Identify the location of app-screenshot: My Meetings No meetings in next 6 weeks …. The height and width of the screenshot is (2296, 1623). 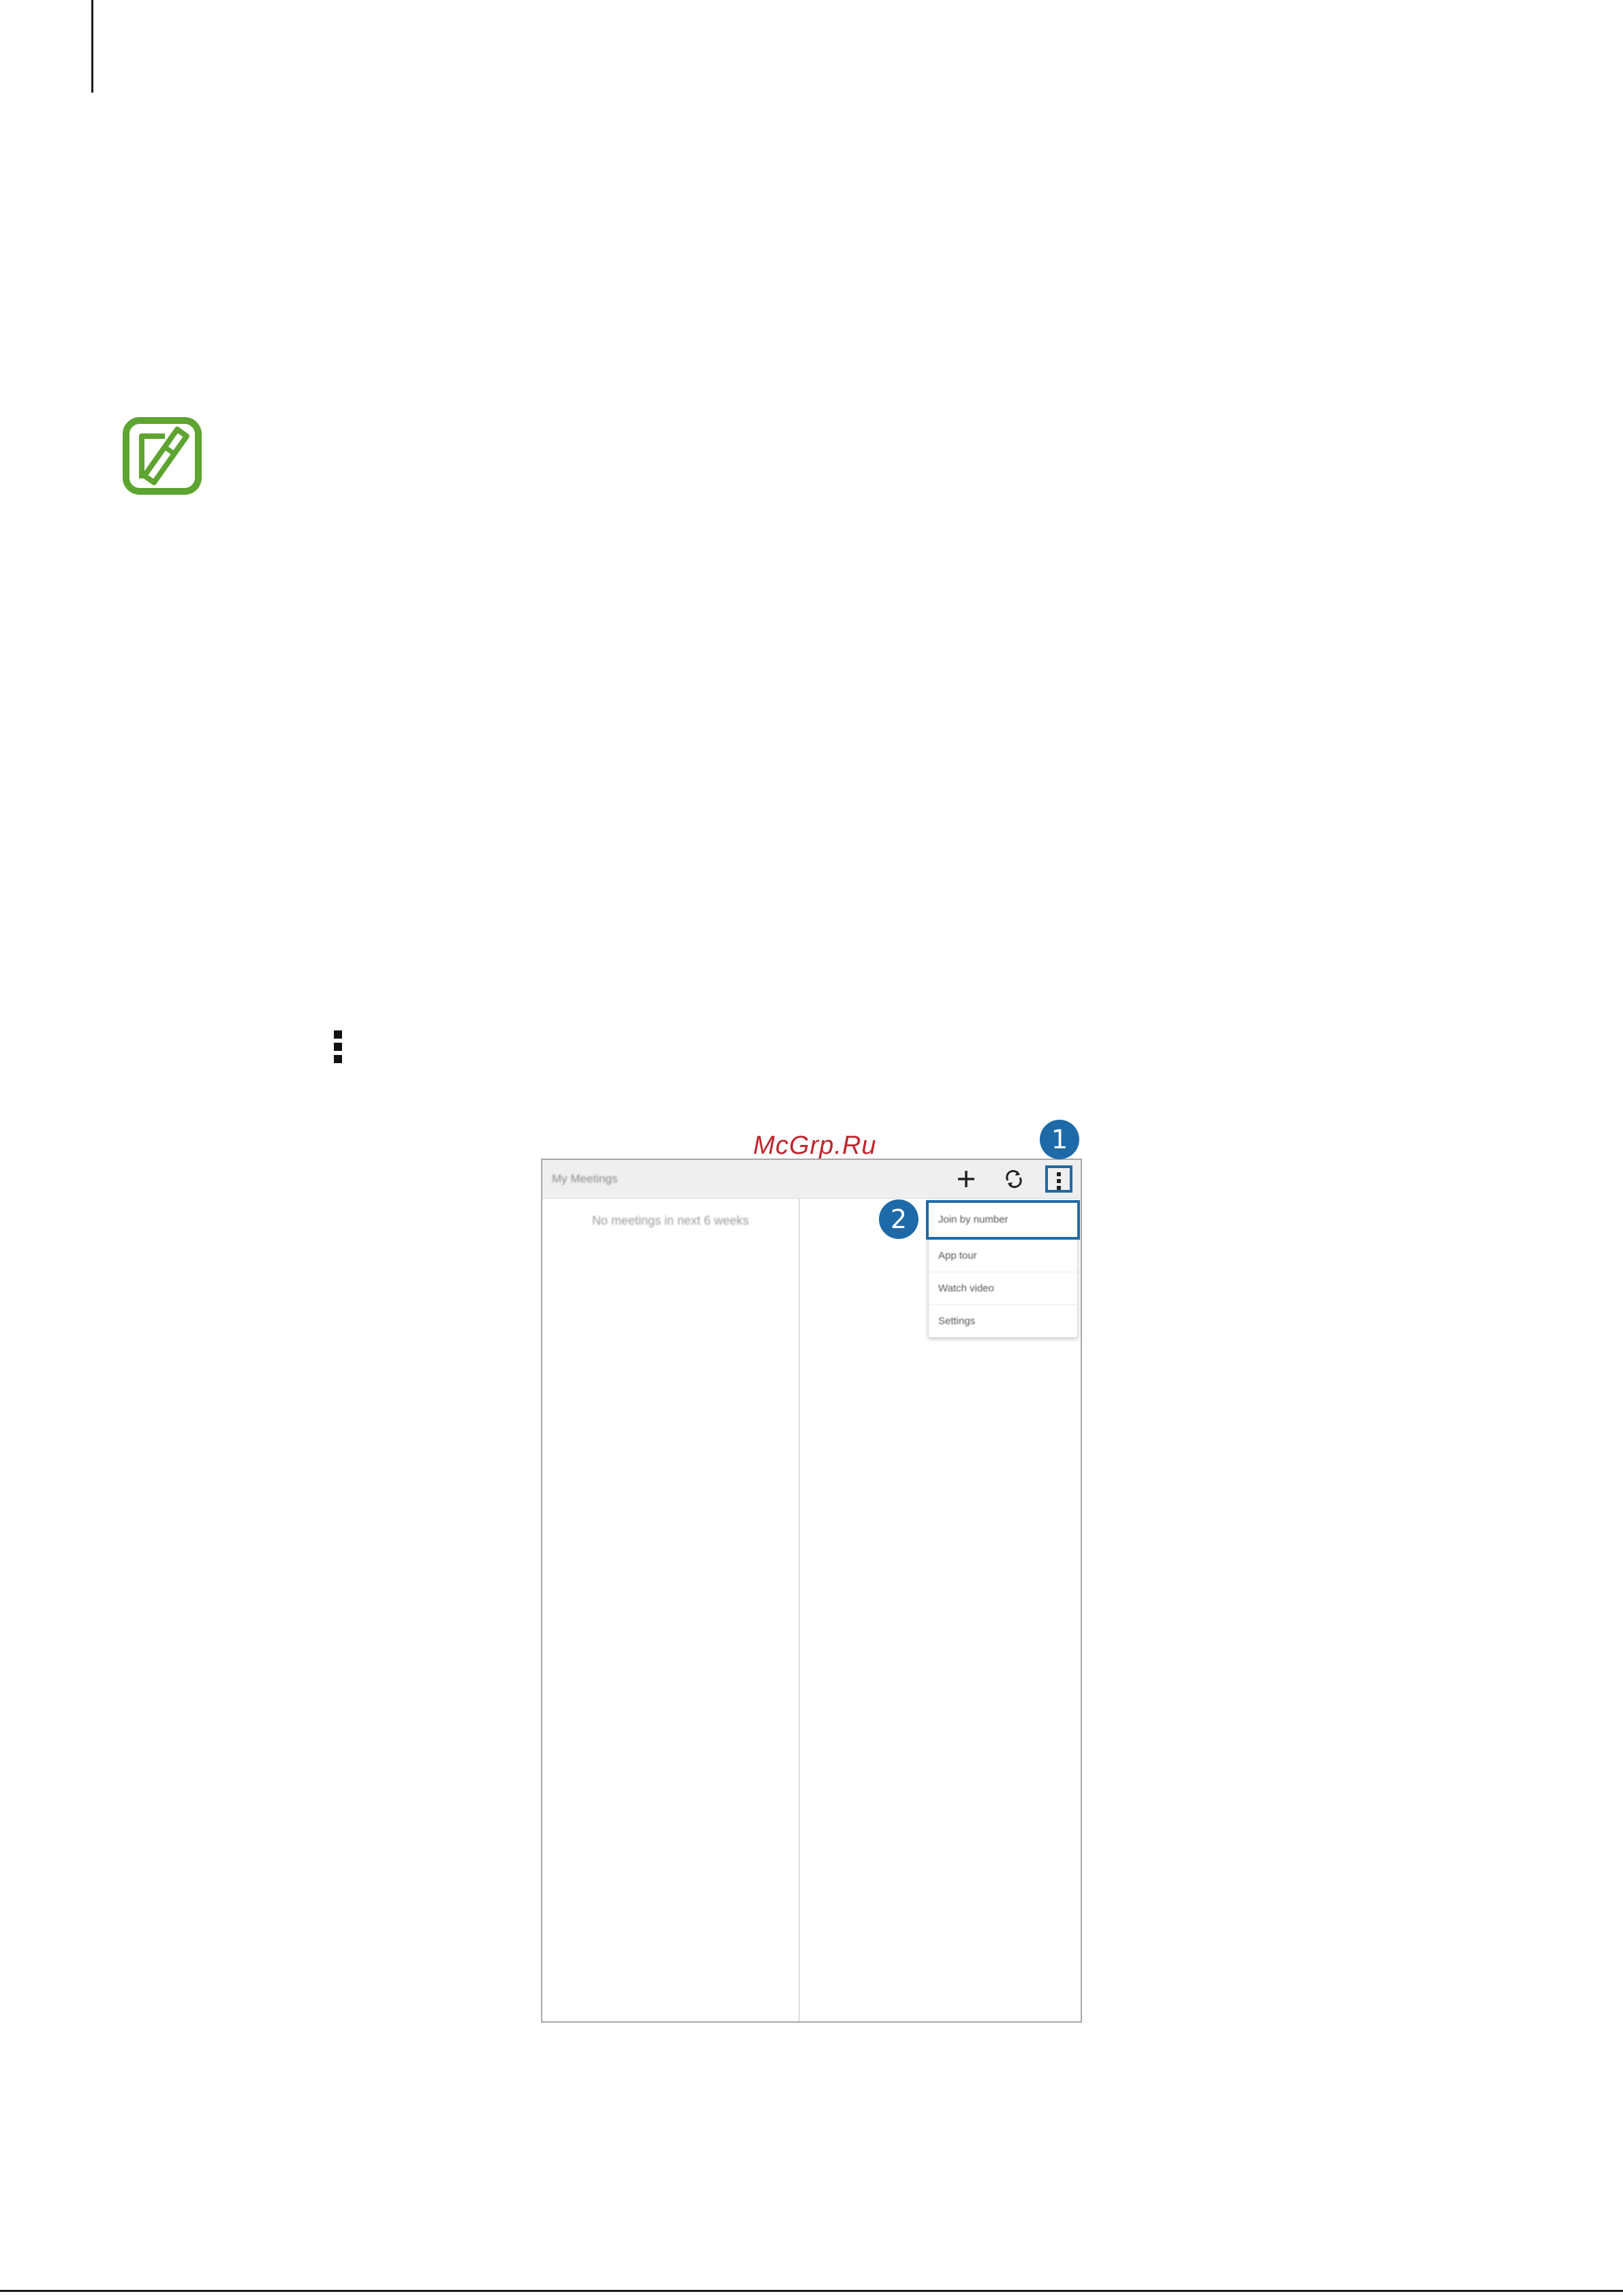
(811, 1591).